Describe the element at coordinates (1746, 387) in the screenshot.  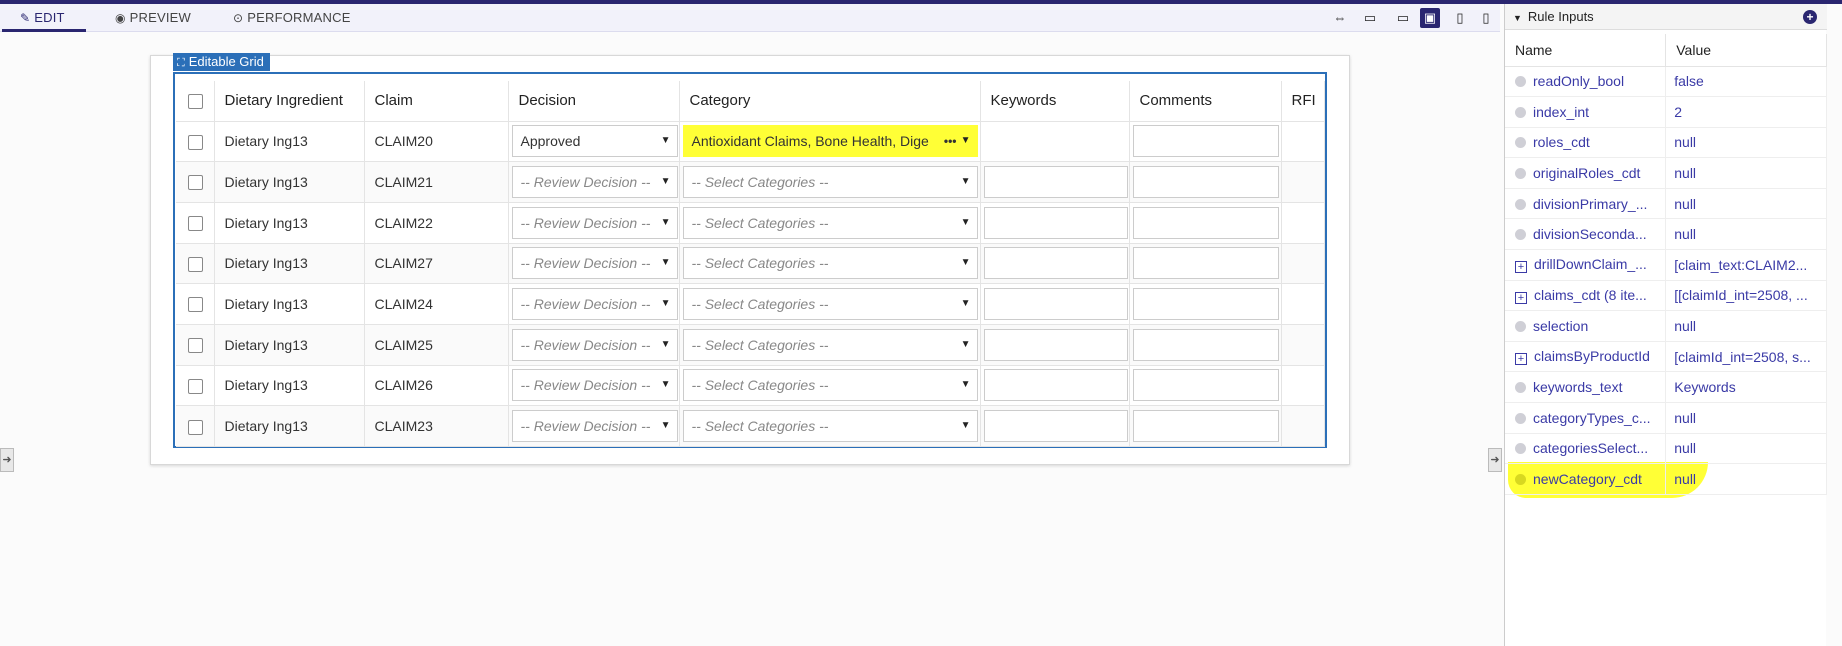
I see `rule-input-value: Keywords` at that location.